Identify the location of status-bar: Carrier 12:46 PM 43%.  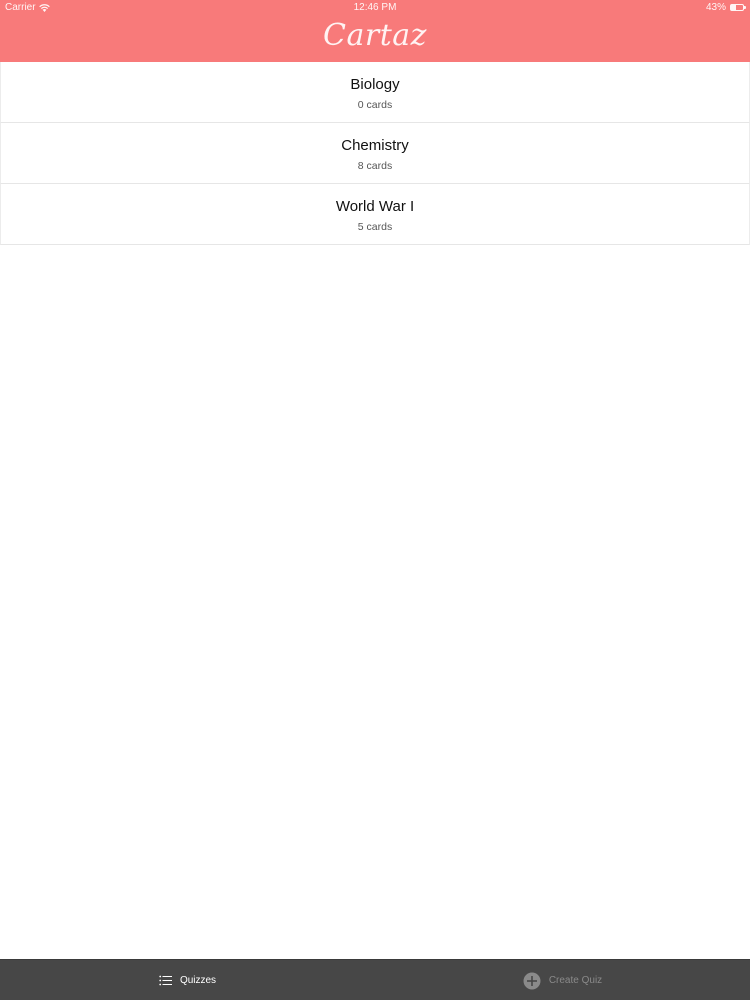
(375, 8).